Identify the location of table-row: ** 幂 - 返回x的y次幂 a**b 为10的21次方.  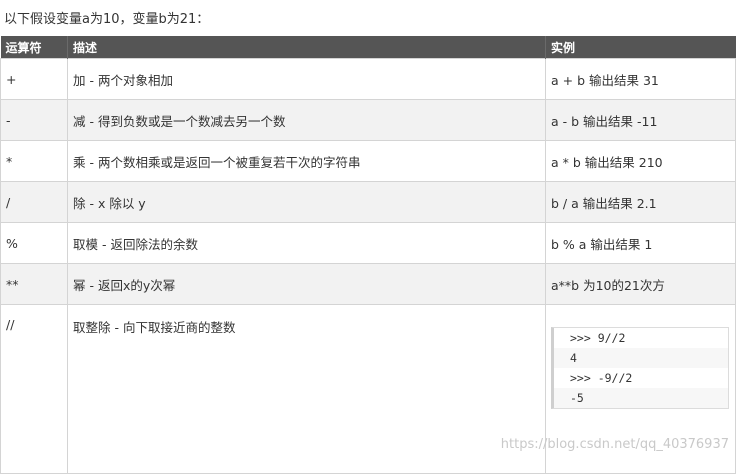
(368, 284).